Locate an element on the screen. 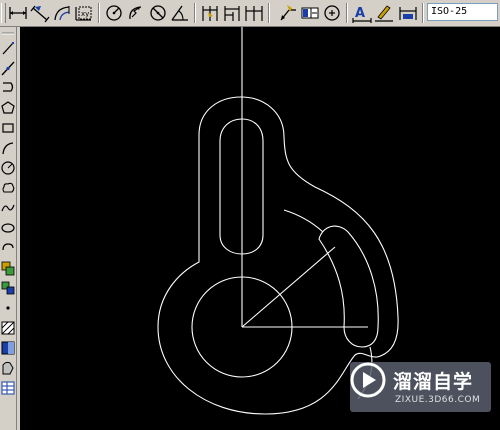  ellipse-icon is located at coordinates (8, 228).